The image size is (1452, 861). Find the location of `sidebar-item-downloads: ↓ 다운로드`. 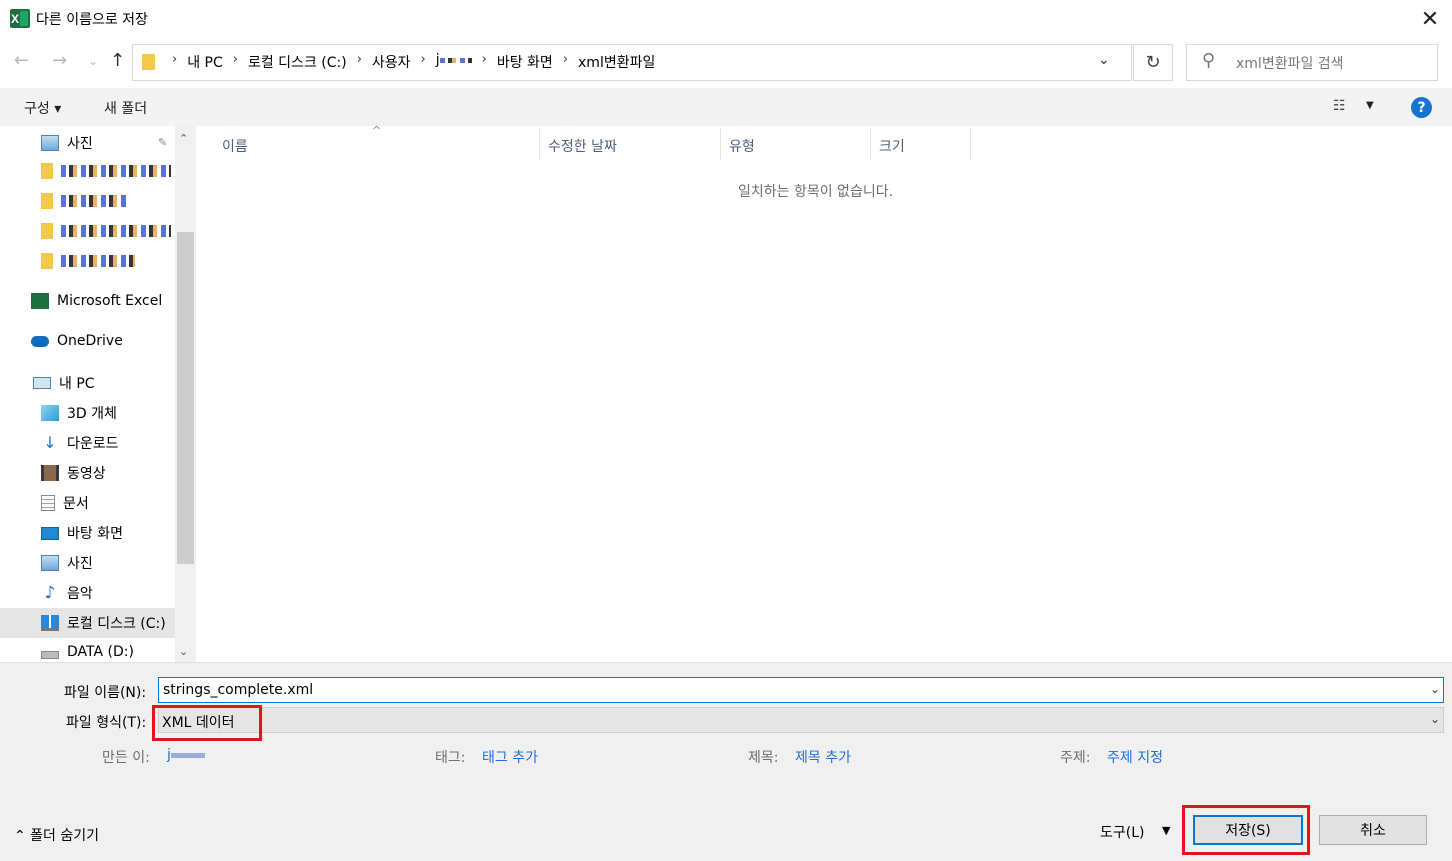

sidebar-item-downloads: ↓ 다운로드 is located at coordinates (80, 443).